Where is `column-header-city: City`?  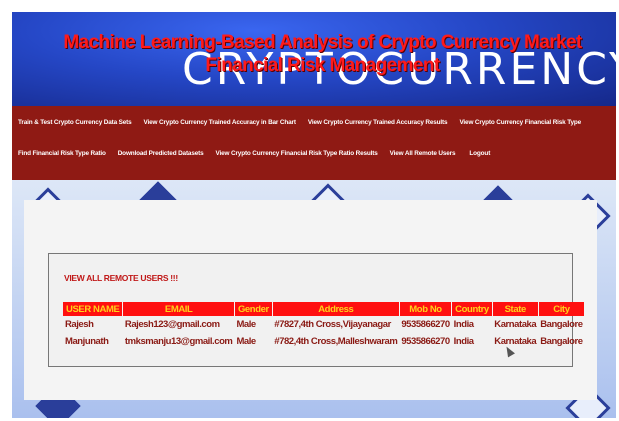
column-header-city: City is located at coordinates (562, 309).